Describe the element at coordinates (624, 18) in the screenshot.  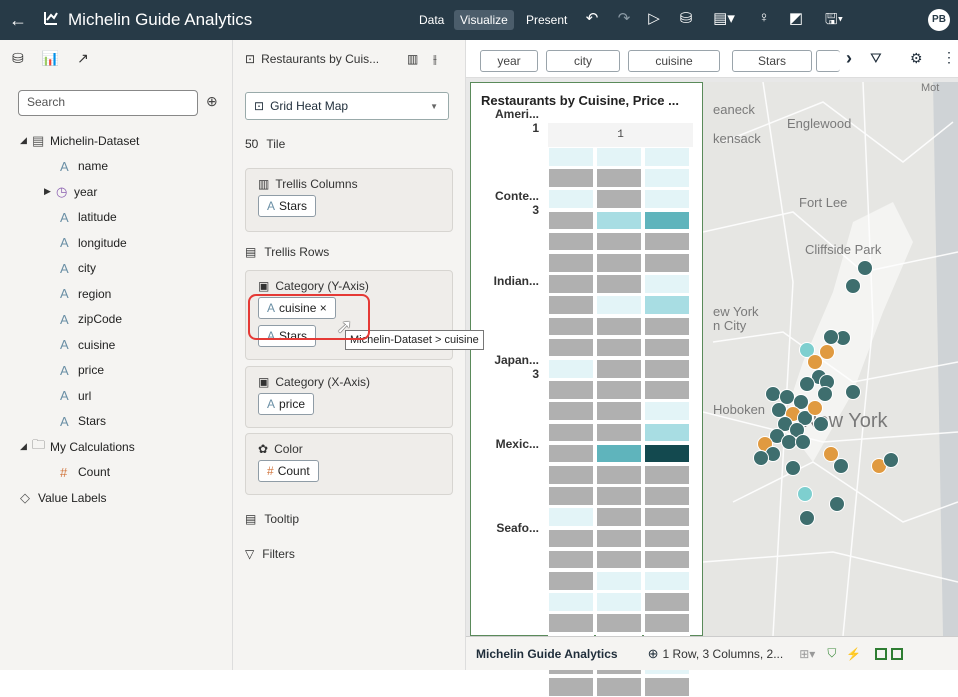
I see `redo-icon: ↷` at that location.